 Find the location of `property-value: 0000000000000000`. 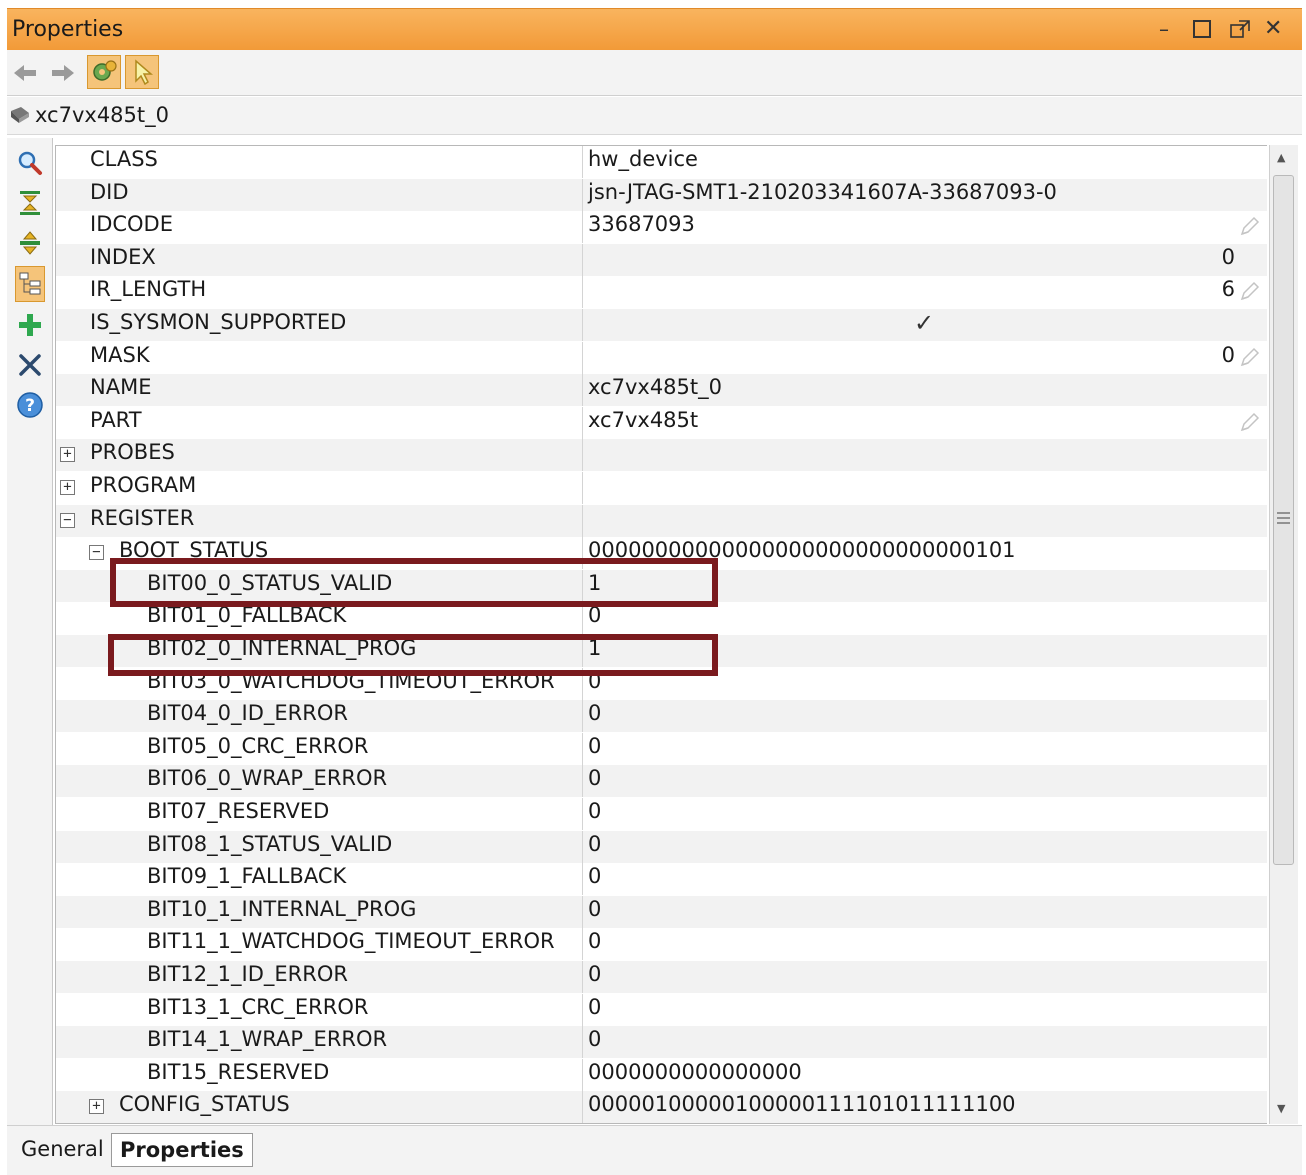

property-value: 0000000000000000 is located at coordinates (695, 1072).